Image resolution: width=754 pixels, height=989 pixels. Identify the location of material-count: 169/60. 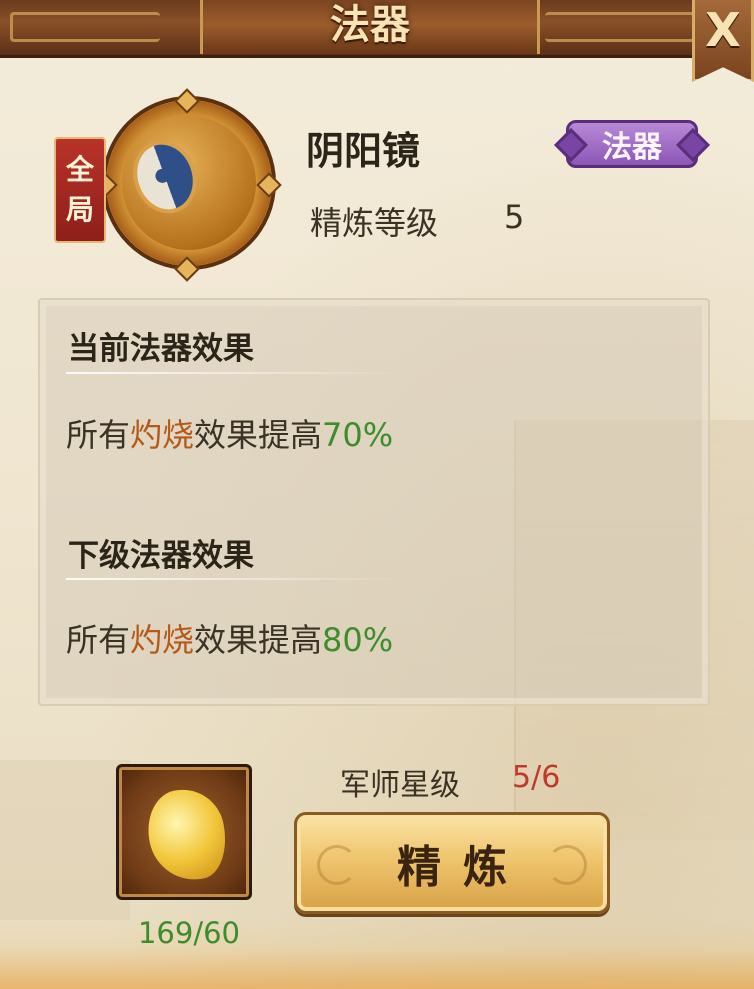
(189, 933).